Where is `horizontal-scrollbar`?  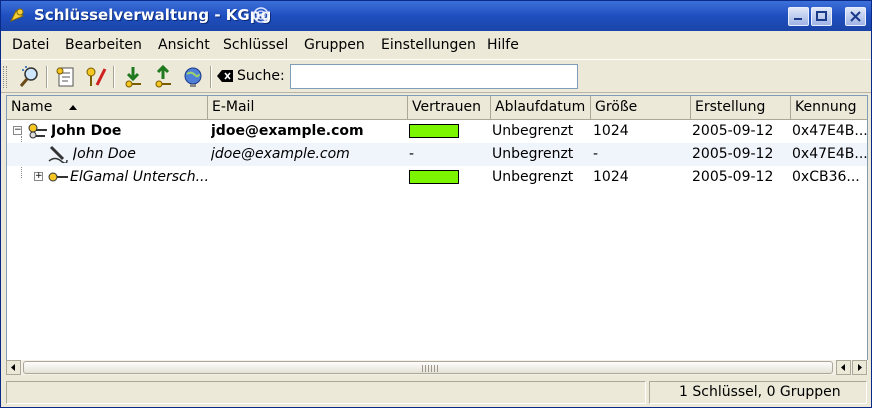
horizontal-scrollbar is located at coordinates (437, 367).